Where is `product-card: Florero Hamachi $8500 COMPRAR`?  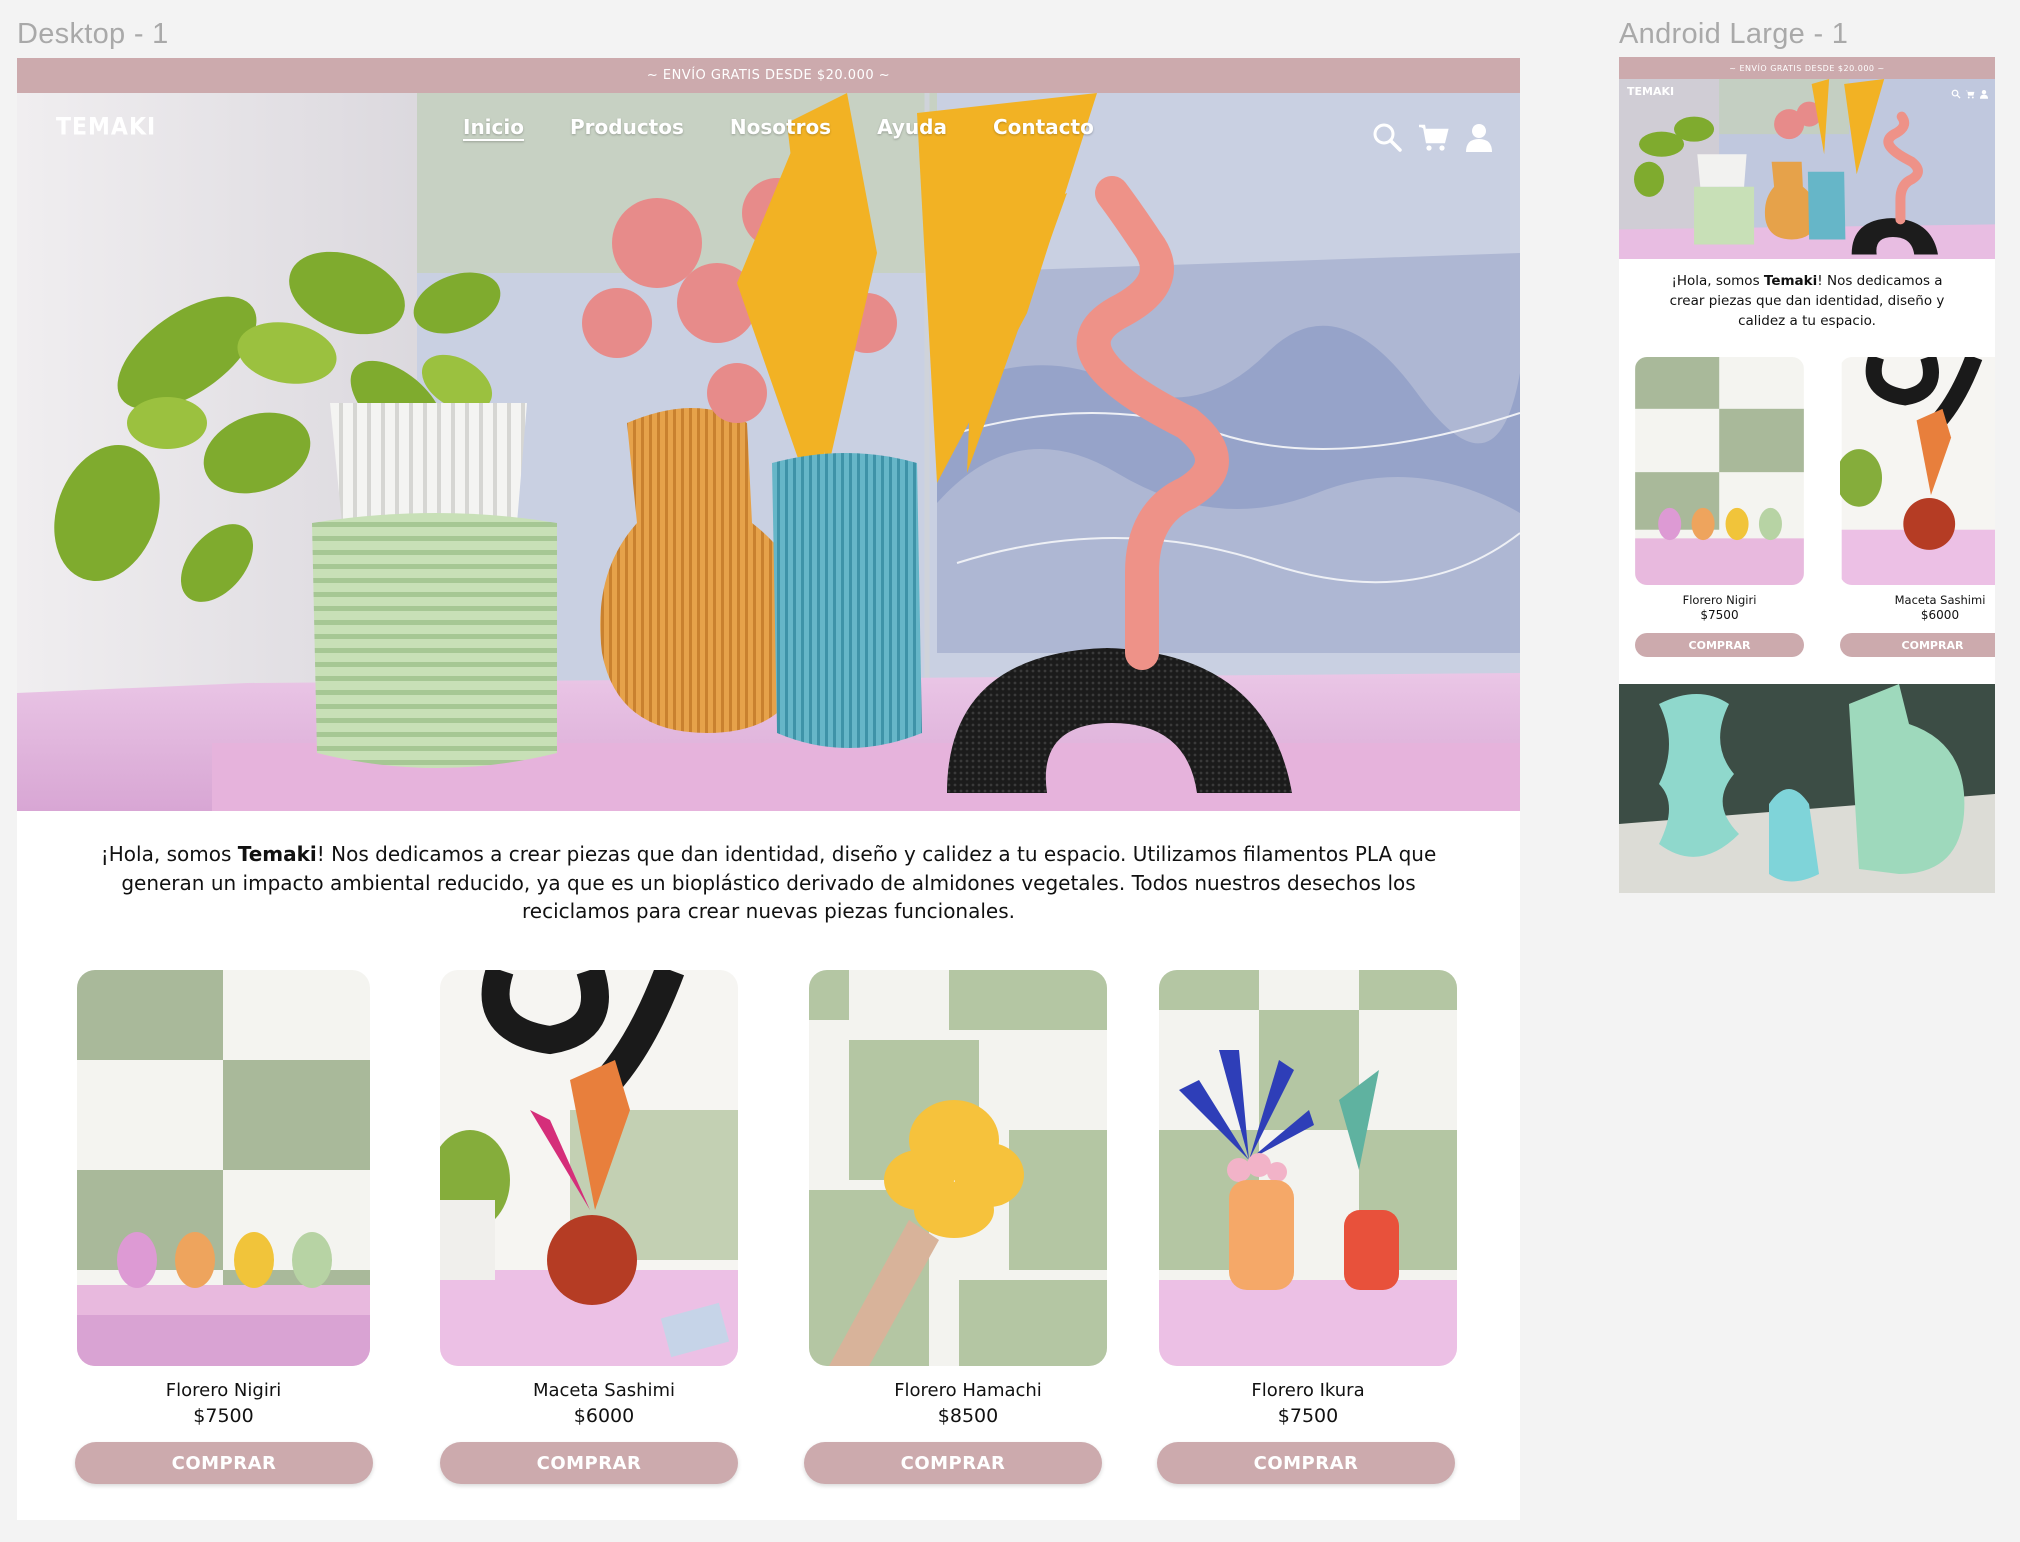 product-card: Florero Hamachi $8500 COMPRAR is located at coordinates (965, 1227).